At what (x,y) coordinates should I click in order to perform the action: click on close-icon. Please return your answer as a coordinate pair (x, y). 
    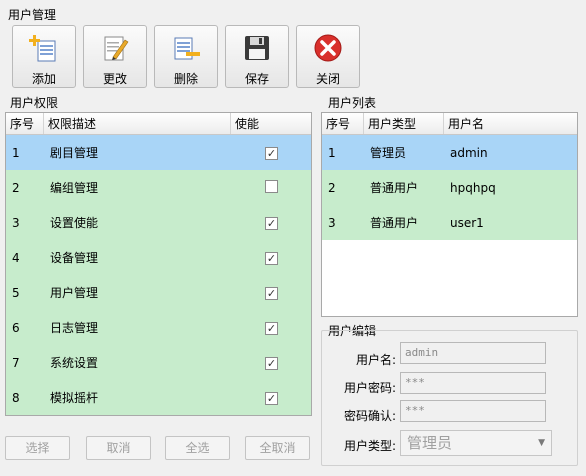
    Looking at the image, I should click on (328, 48).